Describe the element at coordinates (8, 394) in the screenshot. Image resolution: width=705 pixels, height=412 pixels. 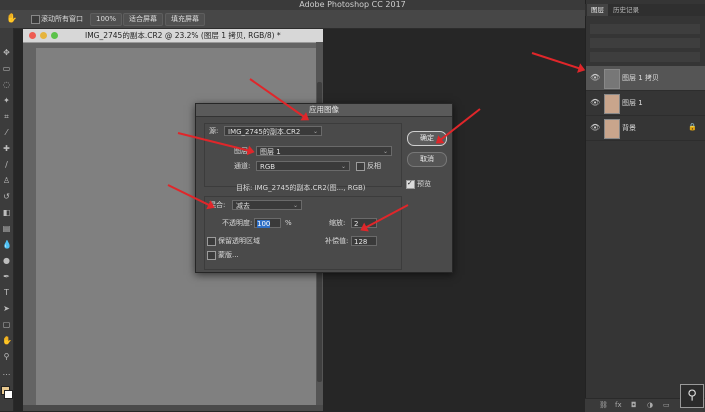
I see `background-color-swatch` at that location.